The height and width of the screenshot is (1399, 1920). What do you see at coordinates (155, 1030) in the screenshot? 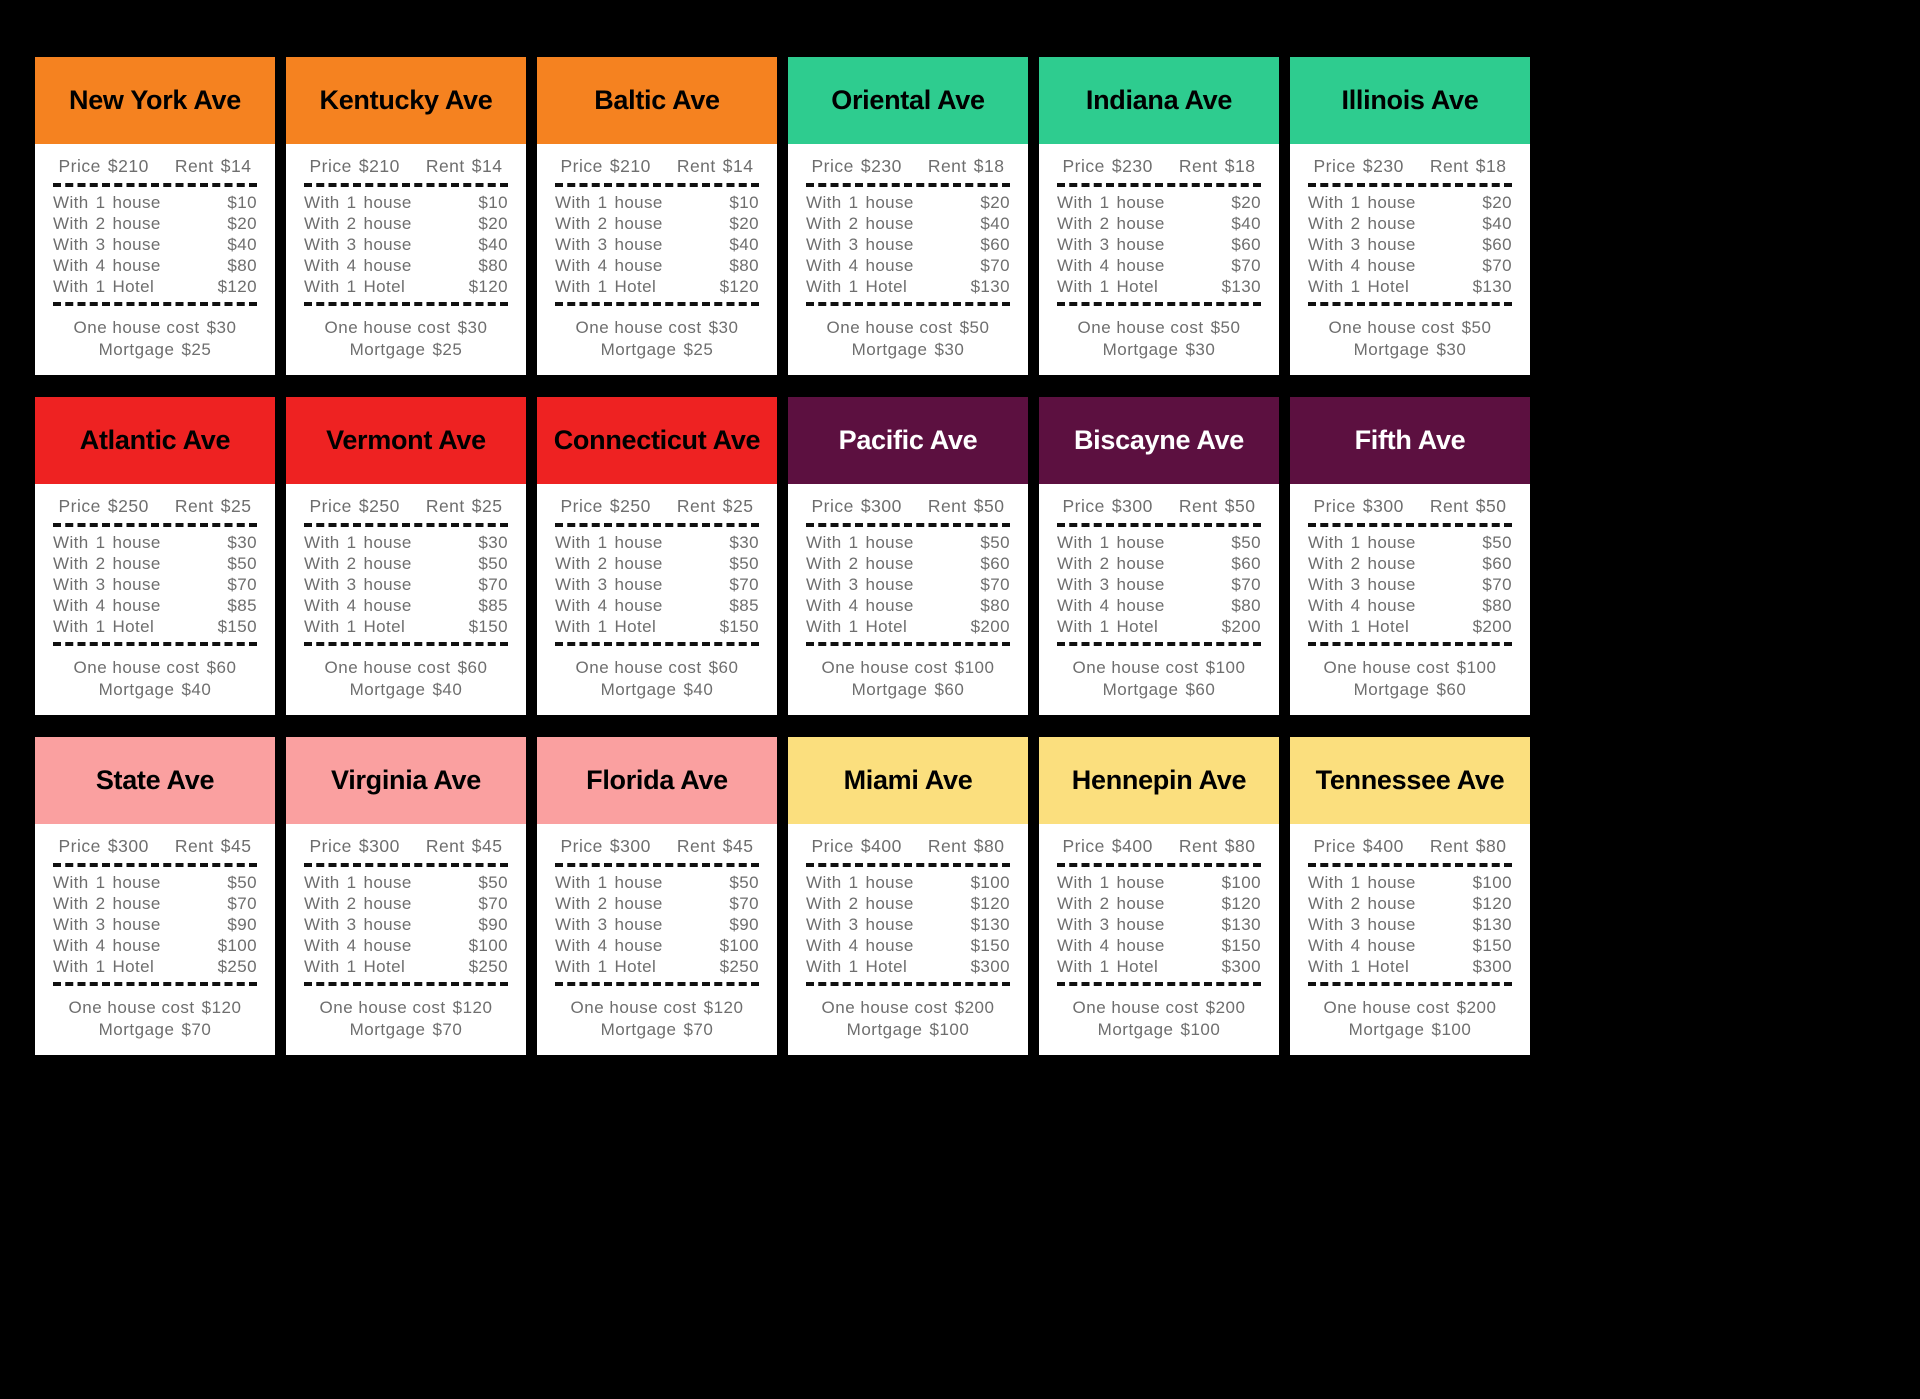
I see `mortgage-line: Mortgage $70` at bounding box center [155, 1030].